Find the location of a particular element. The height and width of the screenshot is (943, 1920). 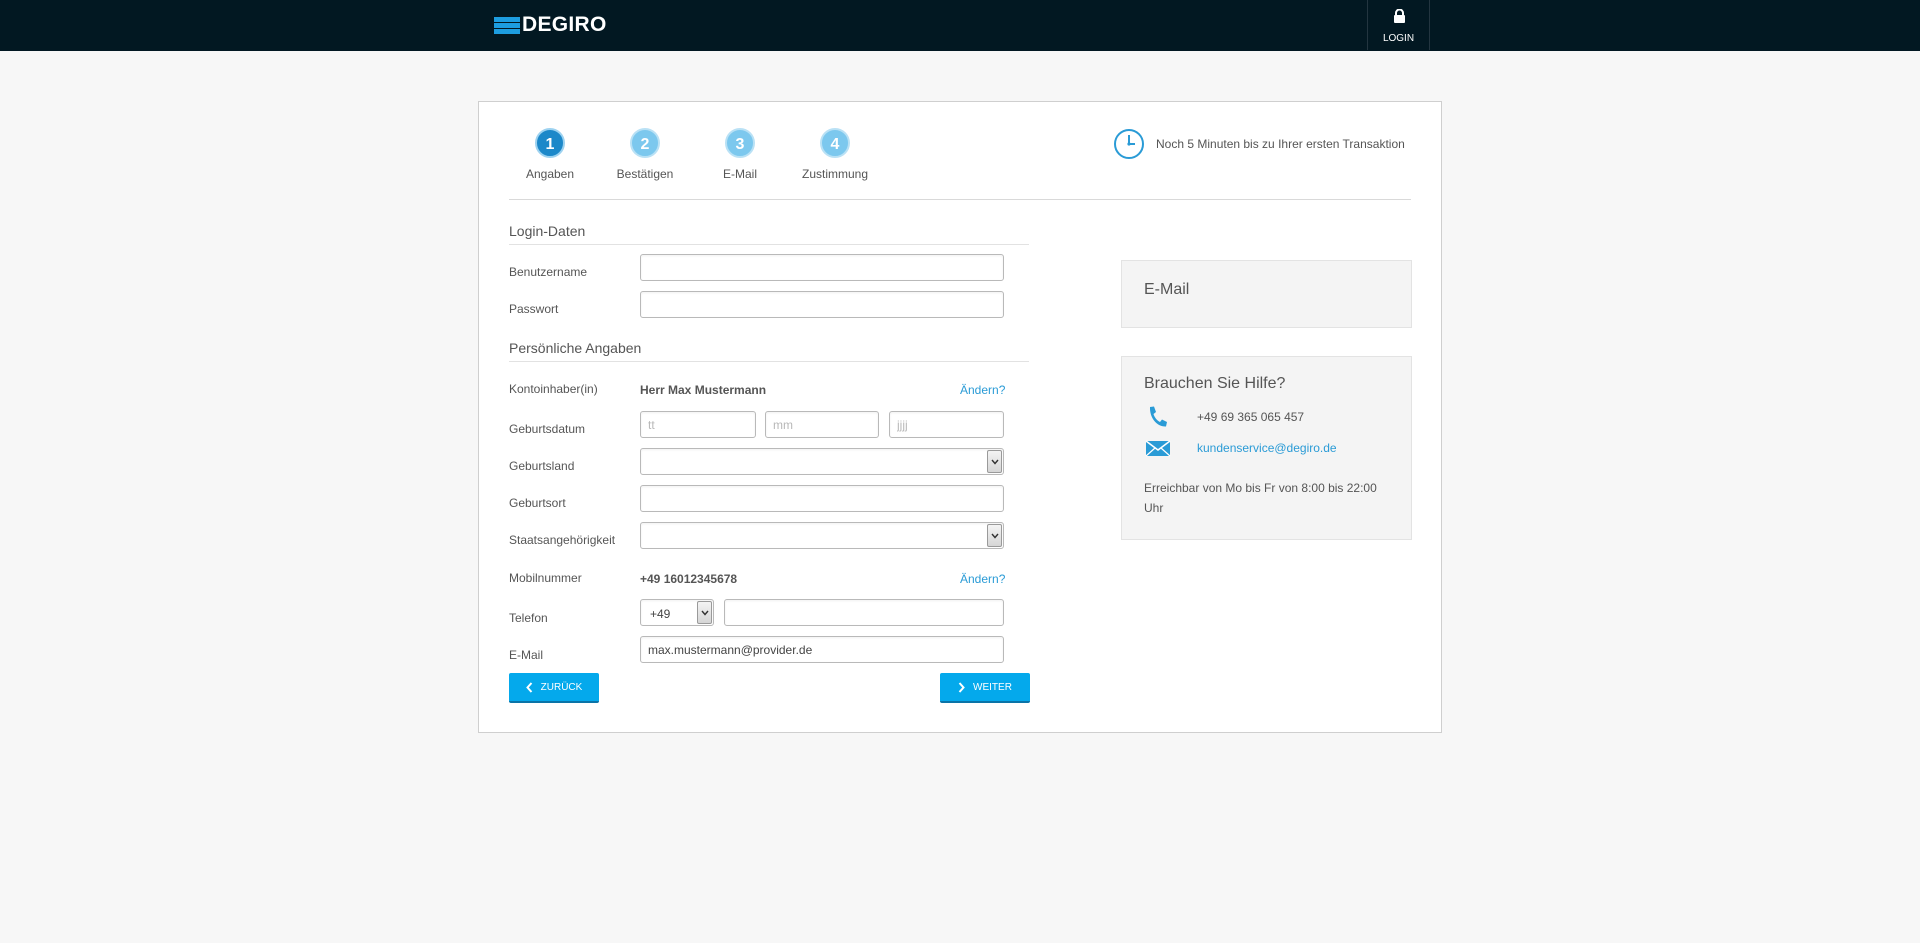

email-label: E-Mail is located at coordinates (526, 655).